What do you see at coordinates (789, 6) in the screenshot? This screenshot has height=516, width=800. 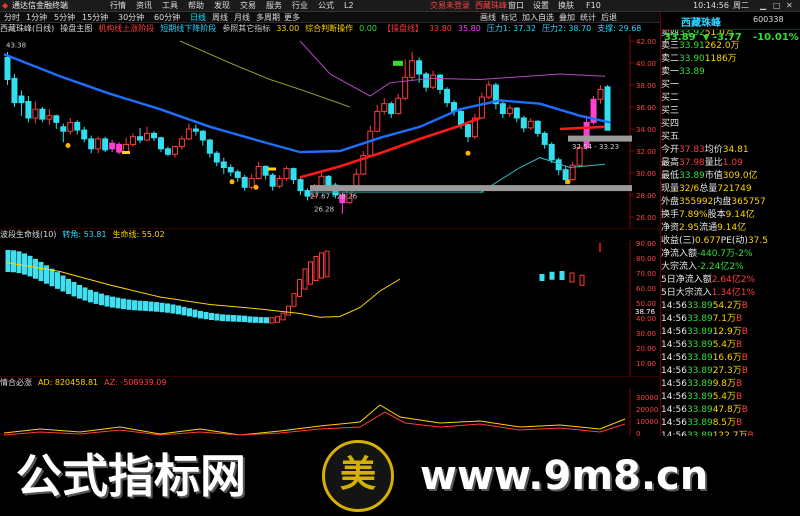 I see `close-icon: ✕` at bounding box center [789, 6].